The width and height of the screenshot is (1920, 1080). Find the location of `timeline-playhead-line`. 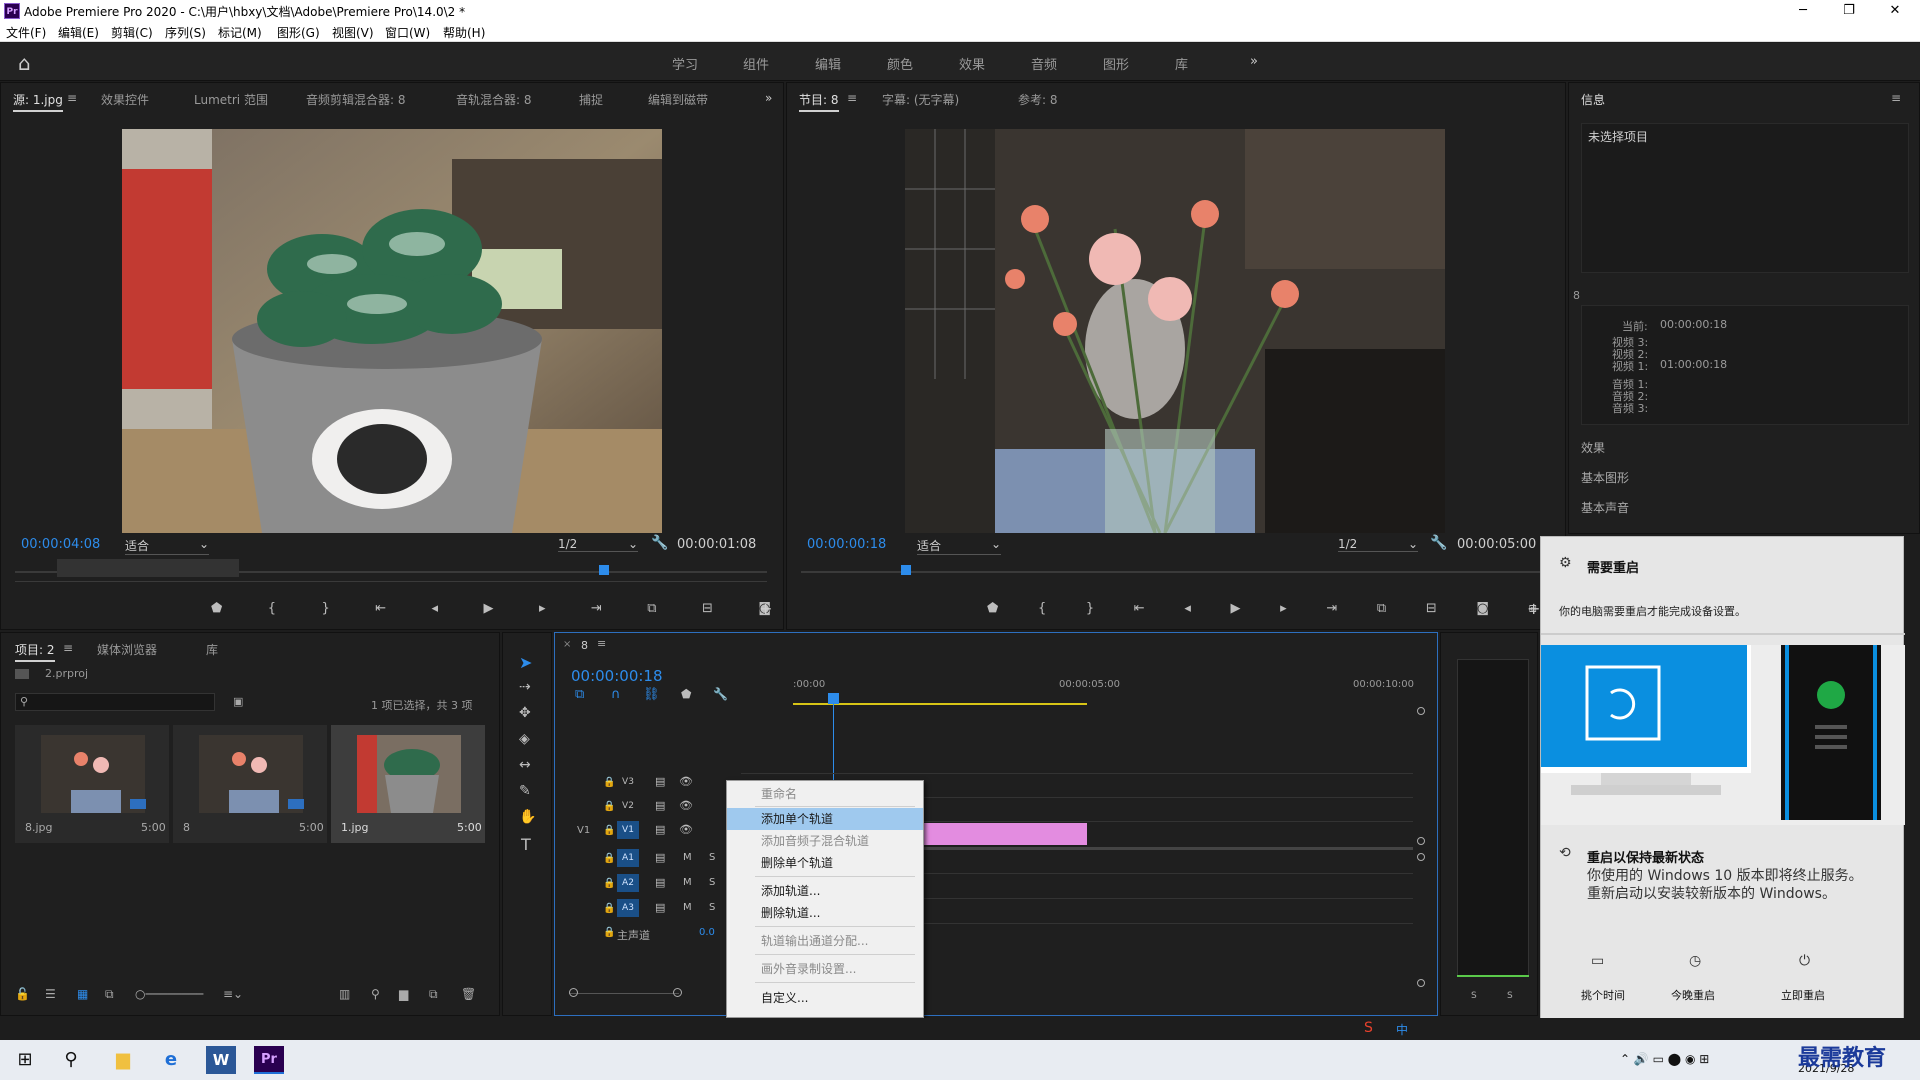

timeline-playhead-line is located at coordinates (833, 743).